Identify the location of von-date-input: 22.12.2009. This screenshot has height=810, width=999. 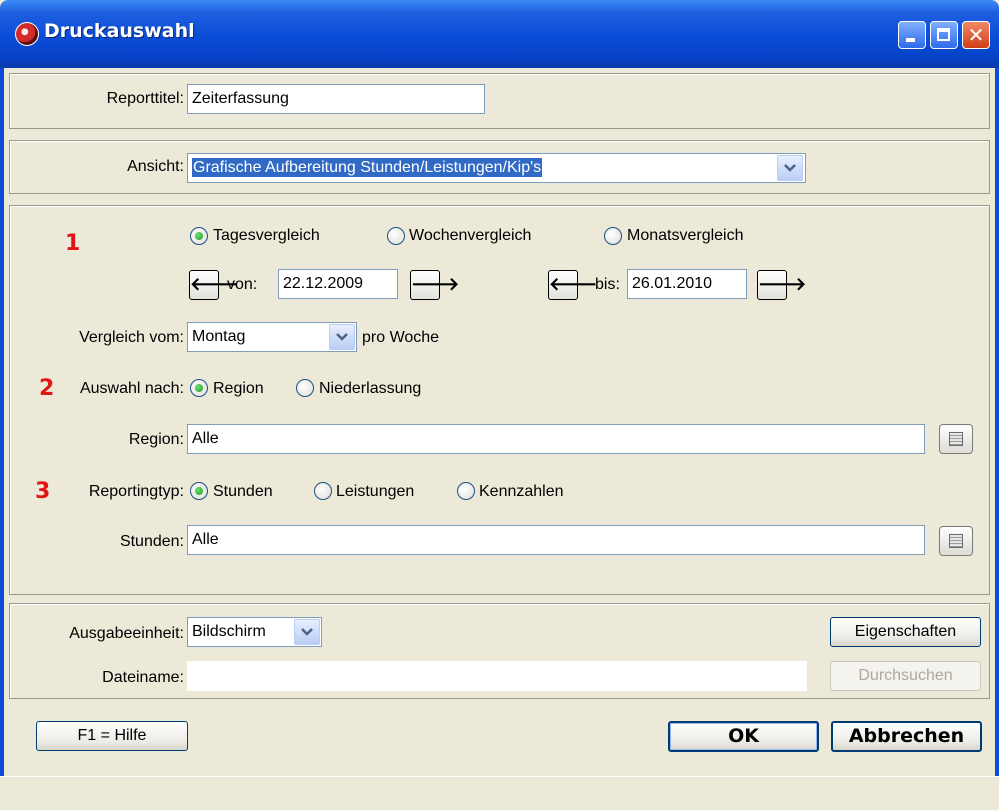
(338, 284).